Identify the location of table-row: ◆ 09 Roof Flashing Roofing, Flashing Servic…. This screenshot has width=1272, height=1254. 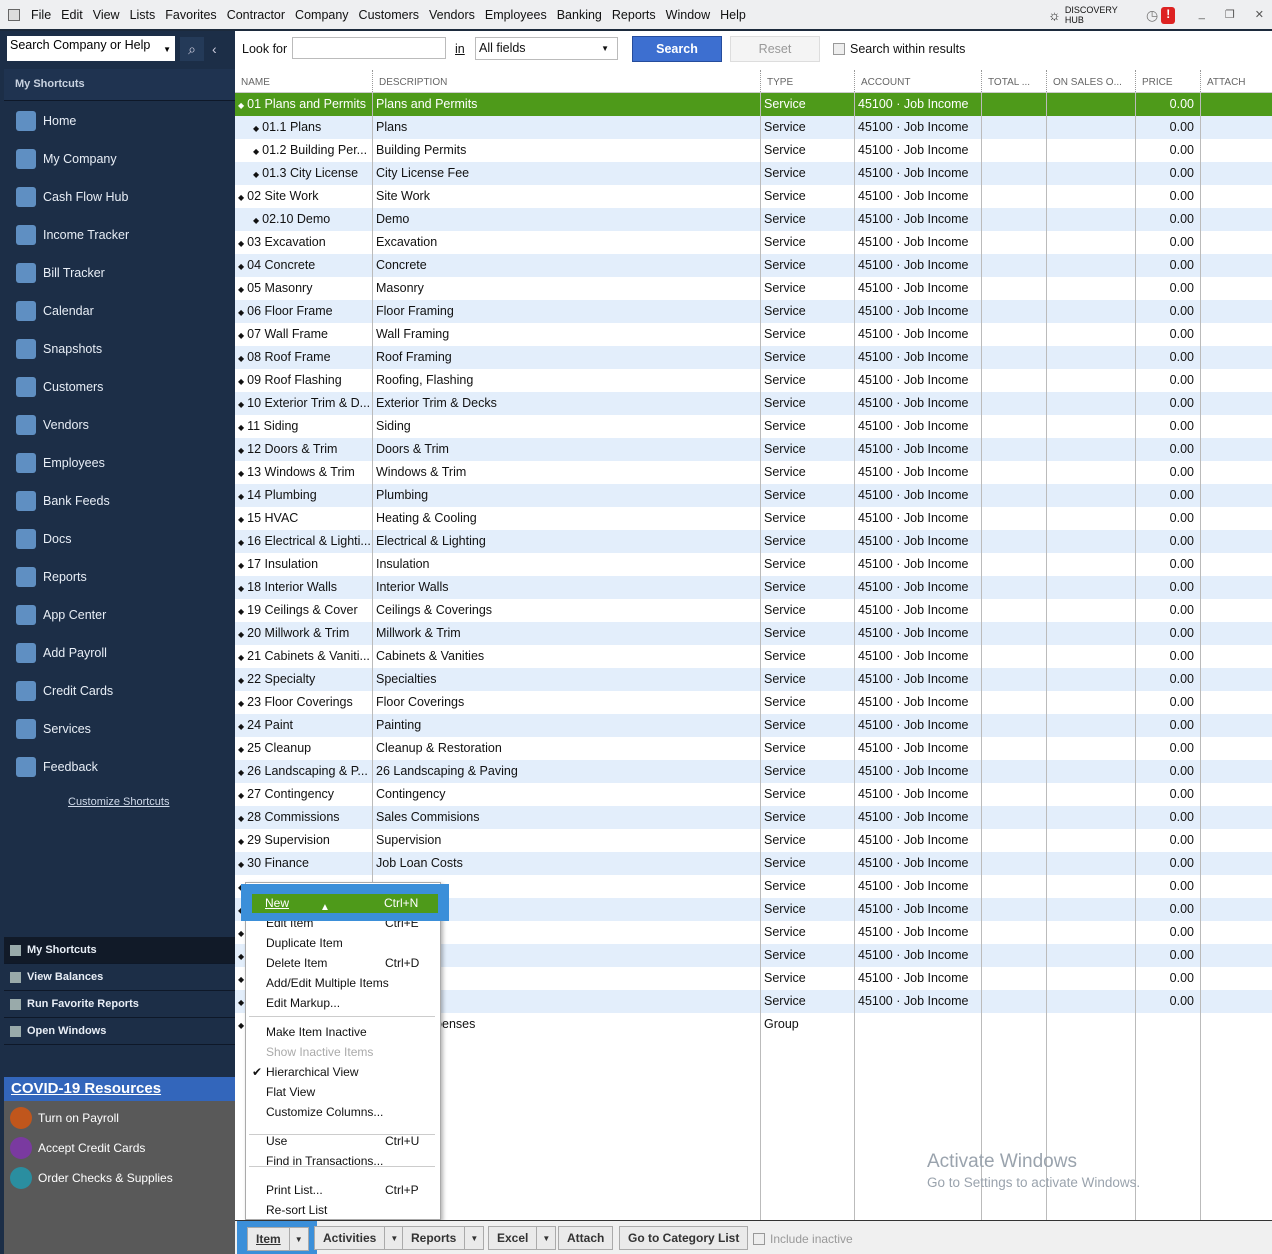
(753, 380).